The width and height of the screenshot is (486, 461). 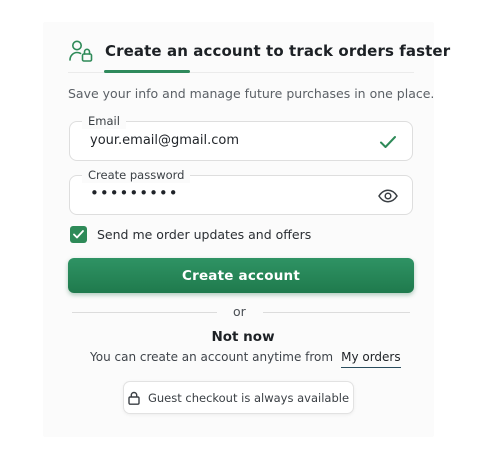 I want to click on password-input-value: •••••••••, so click(x=134, y=193).